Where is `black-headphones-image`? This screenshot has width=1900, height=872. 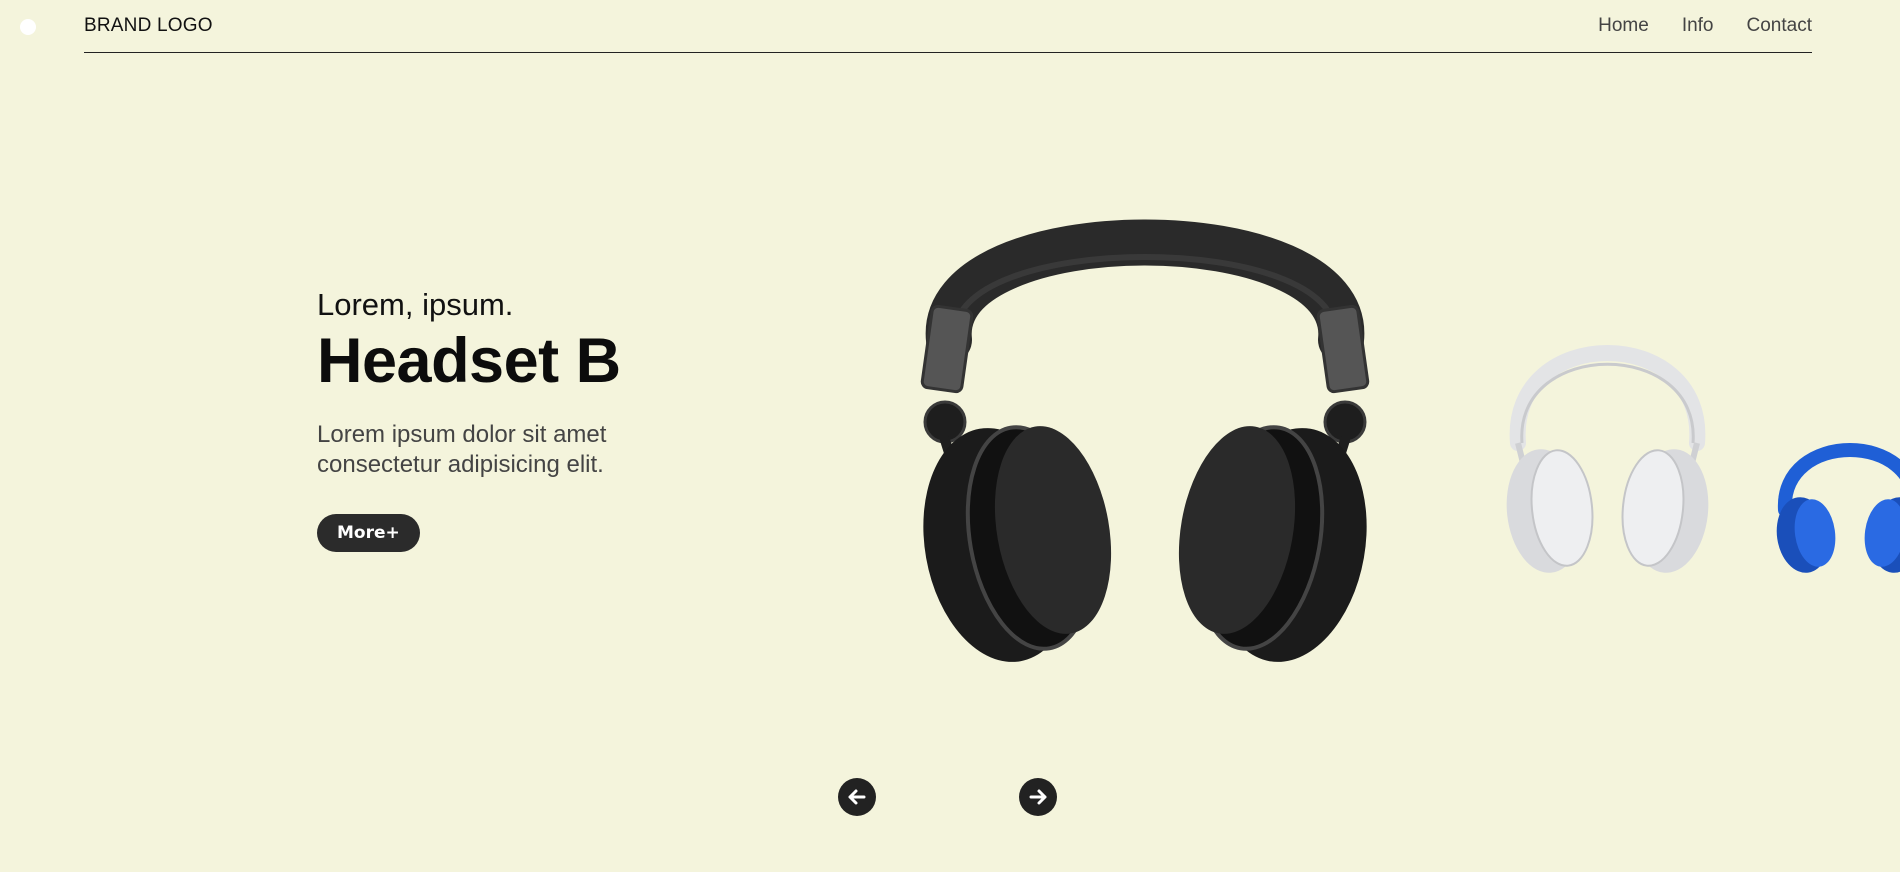 black-headphones-image is located at coordinates (1145, 440).